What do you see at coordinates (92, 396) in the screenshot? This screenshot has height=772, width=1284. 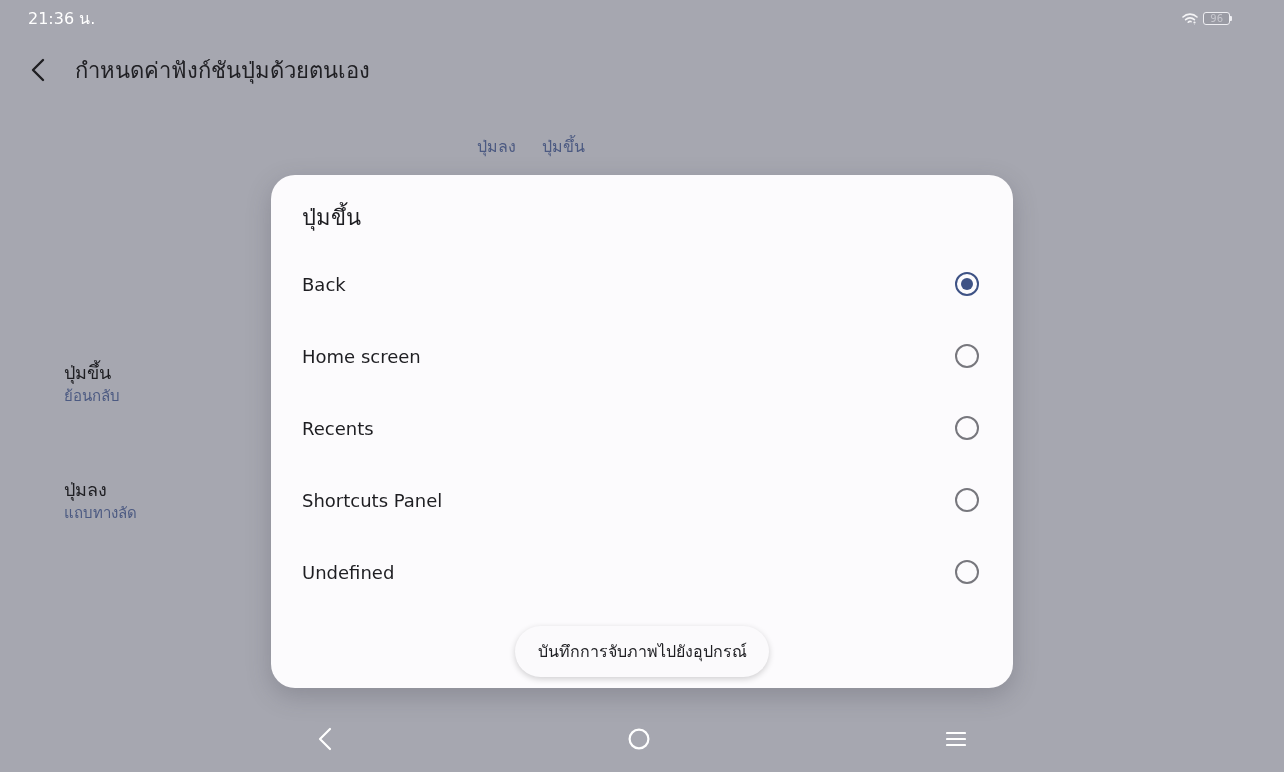 I see `setting-value: ย้อนกลับ` at bounding box center [92, 396].